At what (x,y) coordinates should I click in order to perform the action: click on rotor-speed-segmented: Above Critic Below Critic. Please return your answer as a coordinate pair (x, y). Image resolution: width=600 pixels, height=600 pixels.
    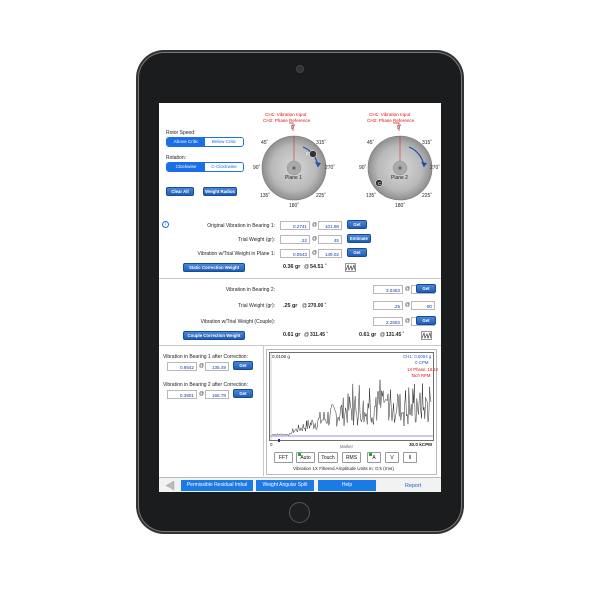
    Looking at the image, I should click on (205, 142).